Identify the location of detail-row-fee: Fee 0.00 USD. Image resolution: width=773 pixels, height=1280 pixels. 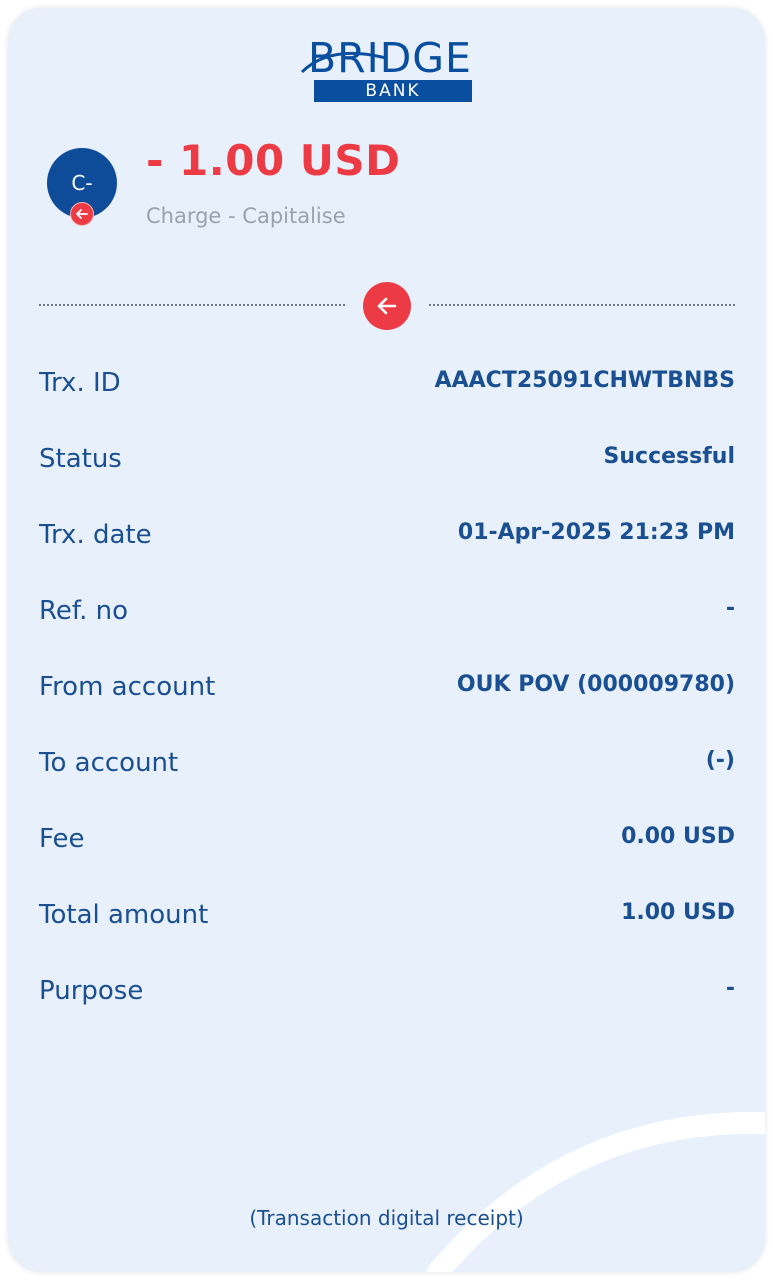
(387, 844).